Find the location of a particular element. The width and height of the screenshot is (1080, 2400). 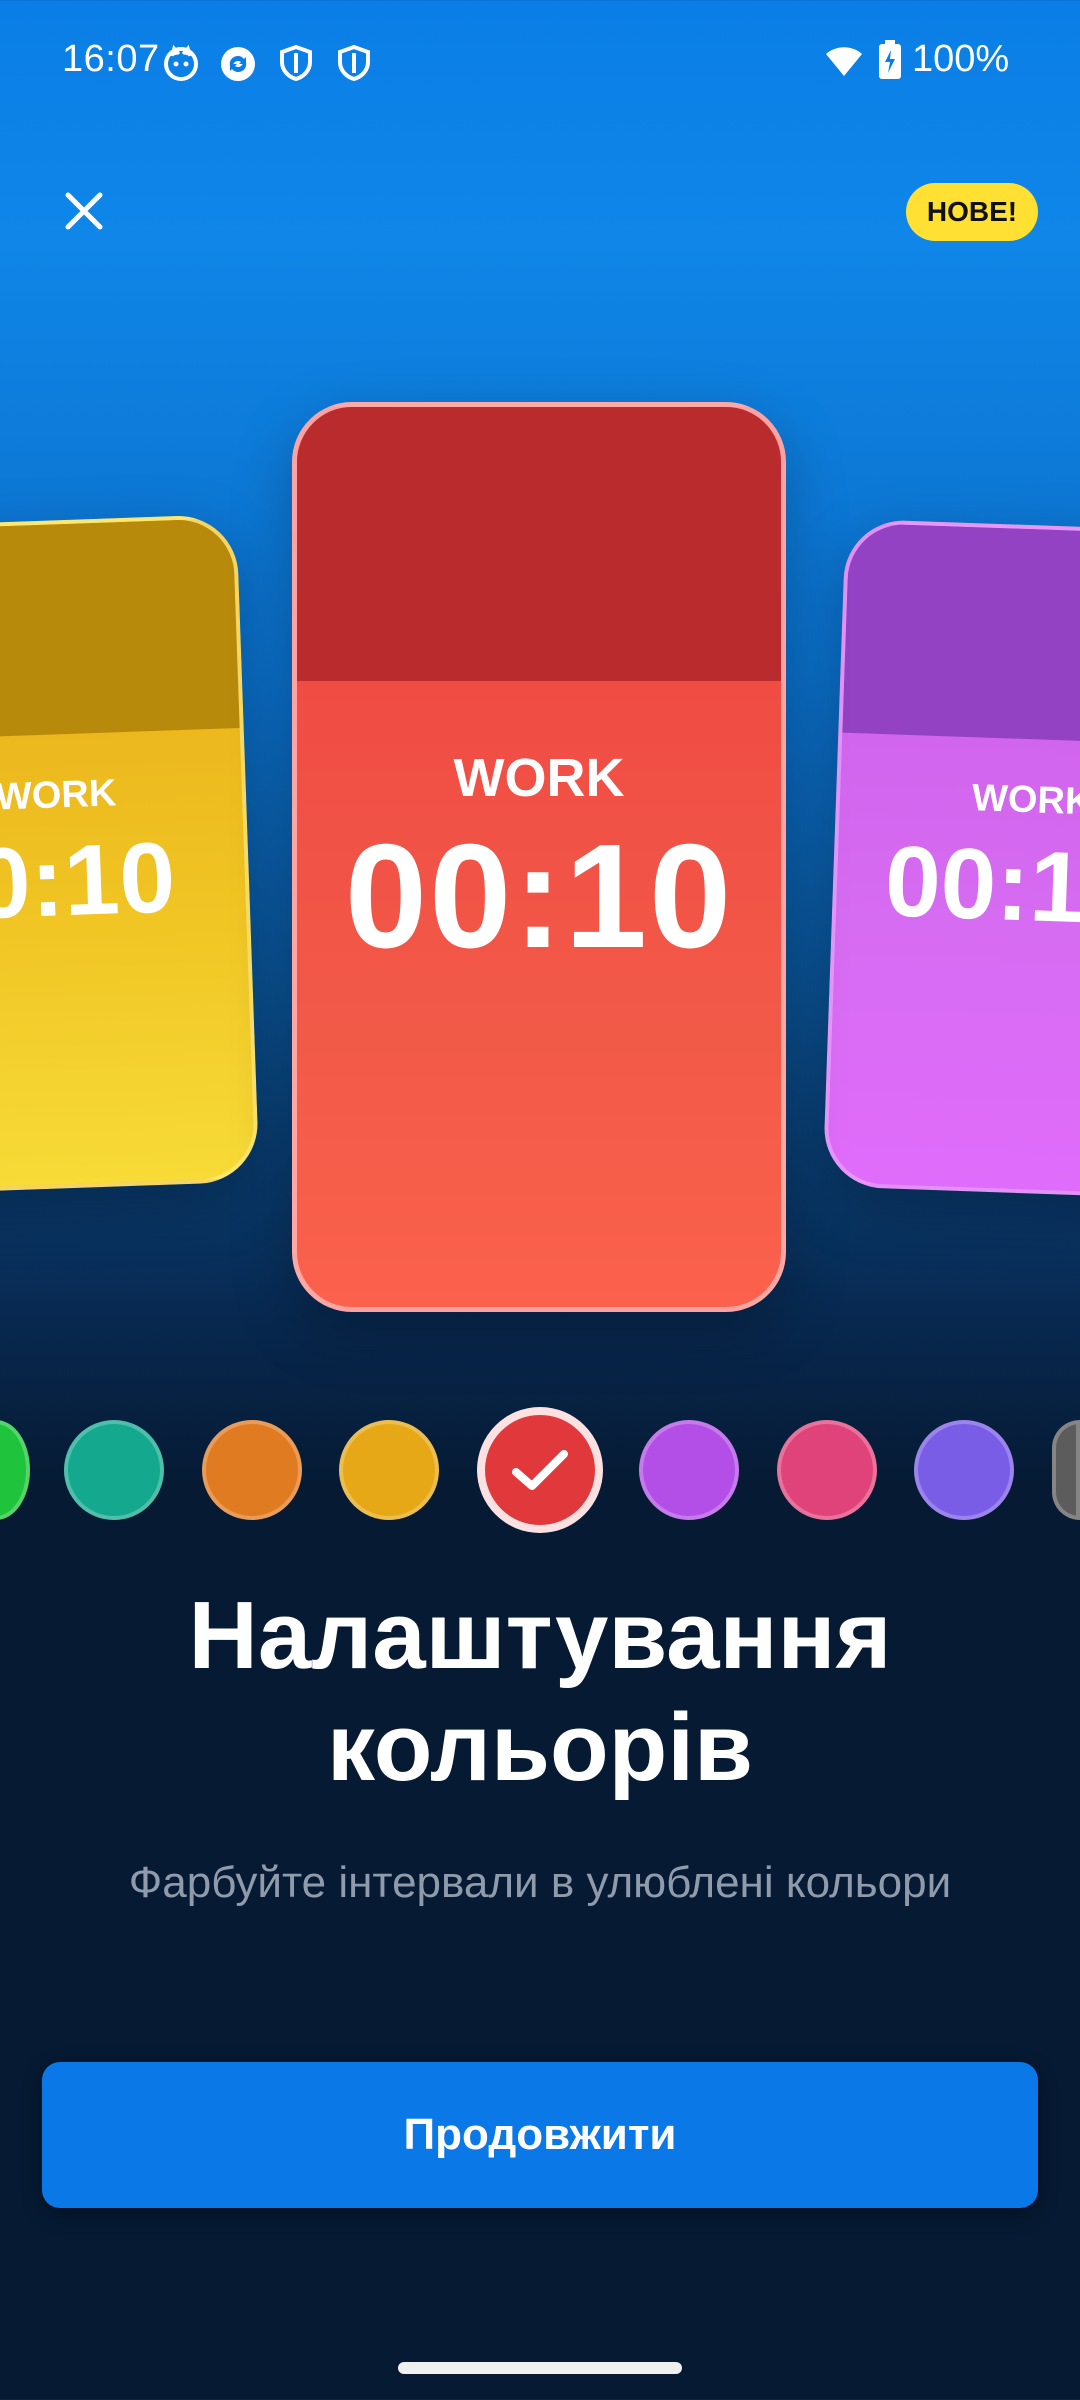

home-indicator is located at coordinates (540, 2368).